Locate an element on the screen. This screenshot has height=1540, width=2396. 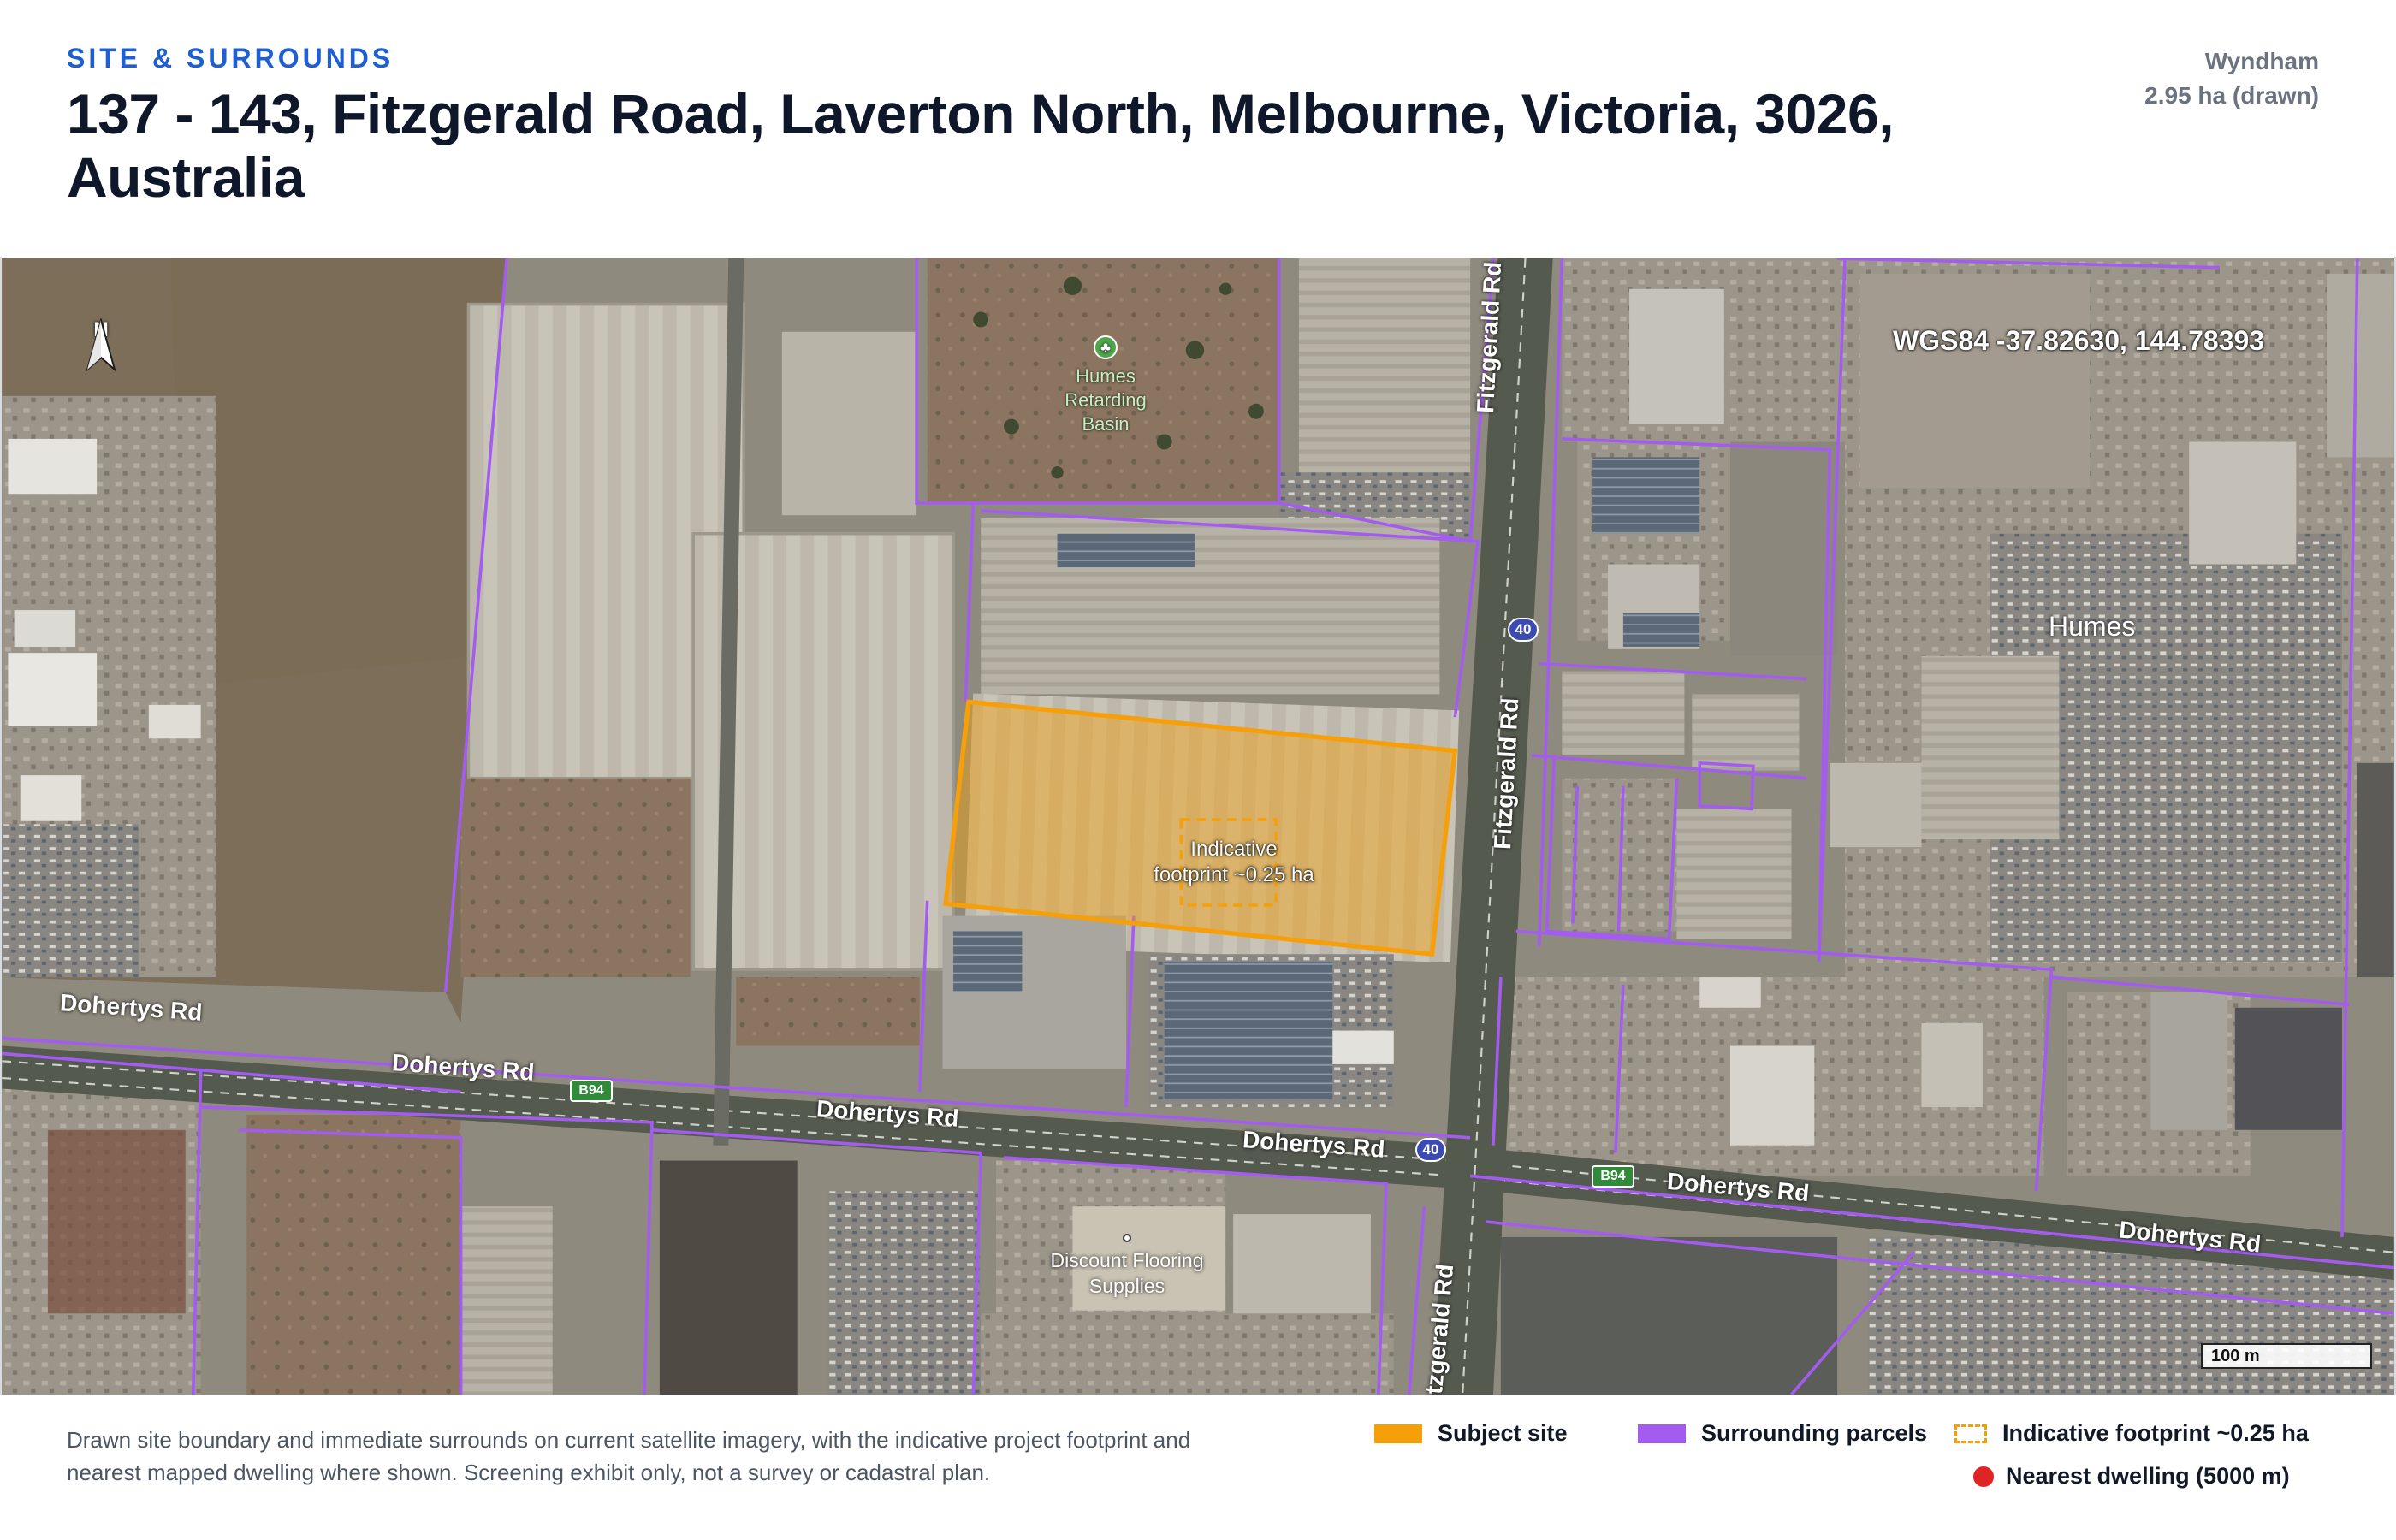
poi-discount-flooring: Discount Flooring Supplies is located at coordinates (1127, 1266).